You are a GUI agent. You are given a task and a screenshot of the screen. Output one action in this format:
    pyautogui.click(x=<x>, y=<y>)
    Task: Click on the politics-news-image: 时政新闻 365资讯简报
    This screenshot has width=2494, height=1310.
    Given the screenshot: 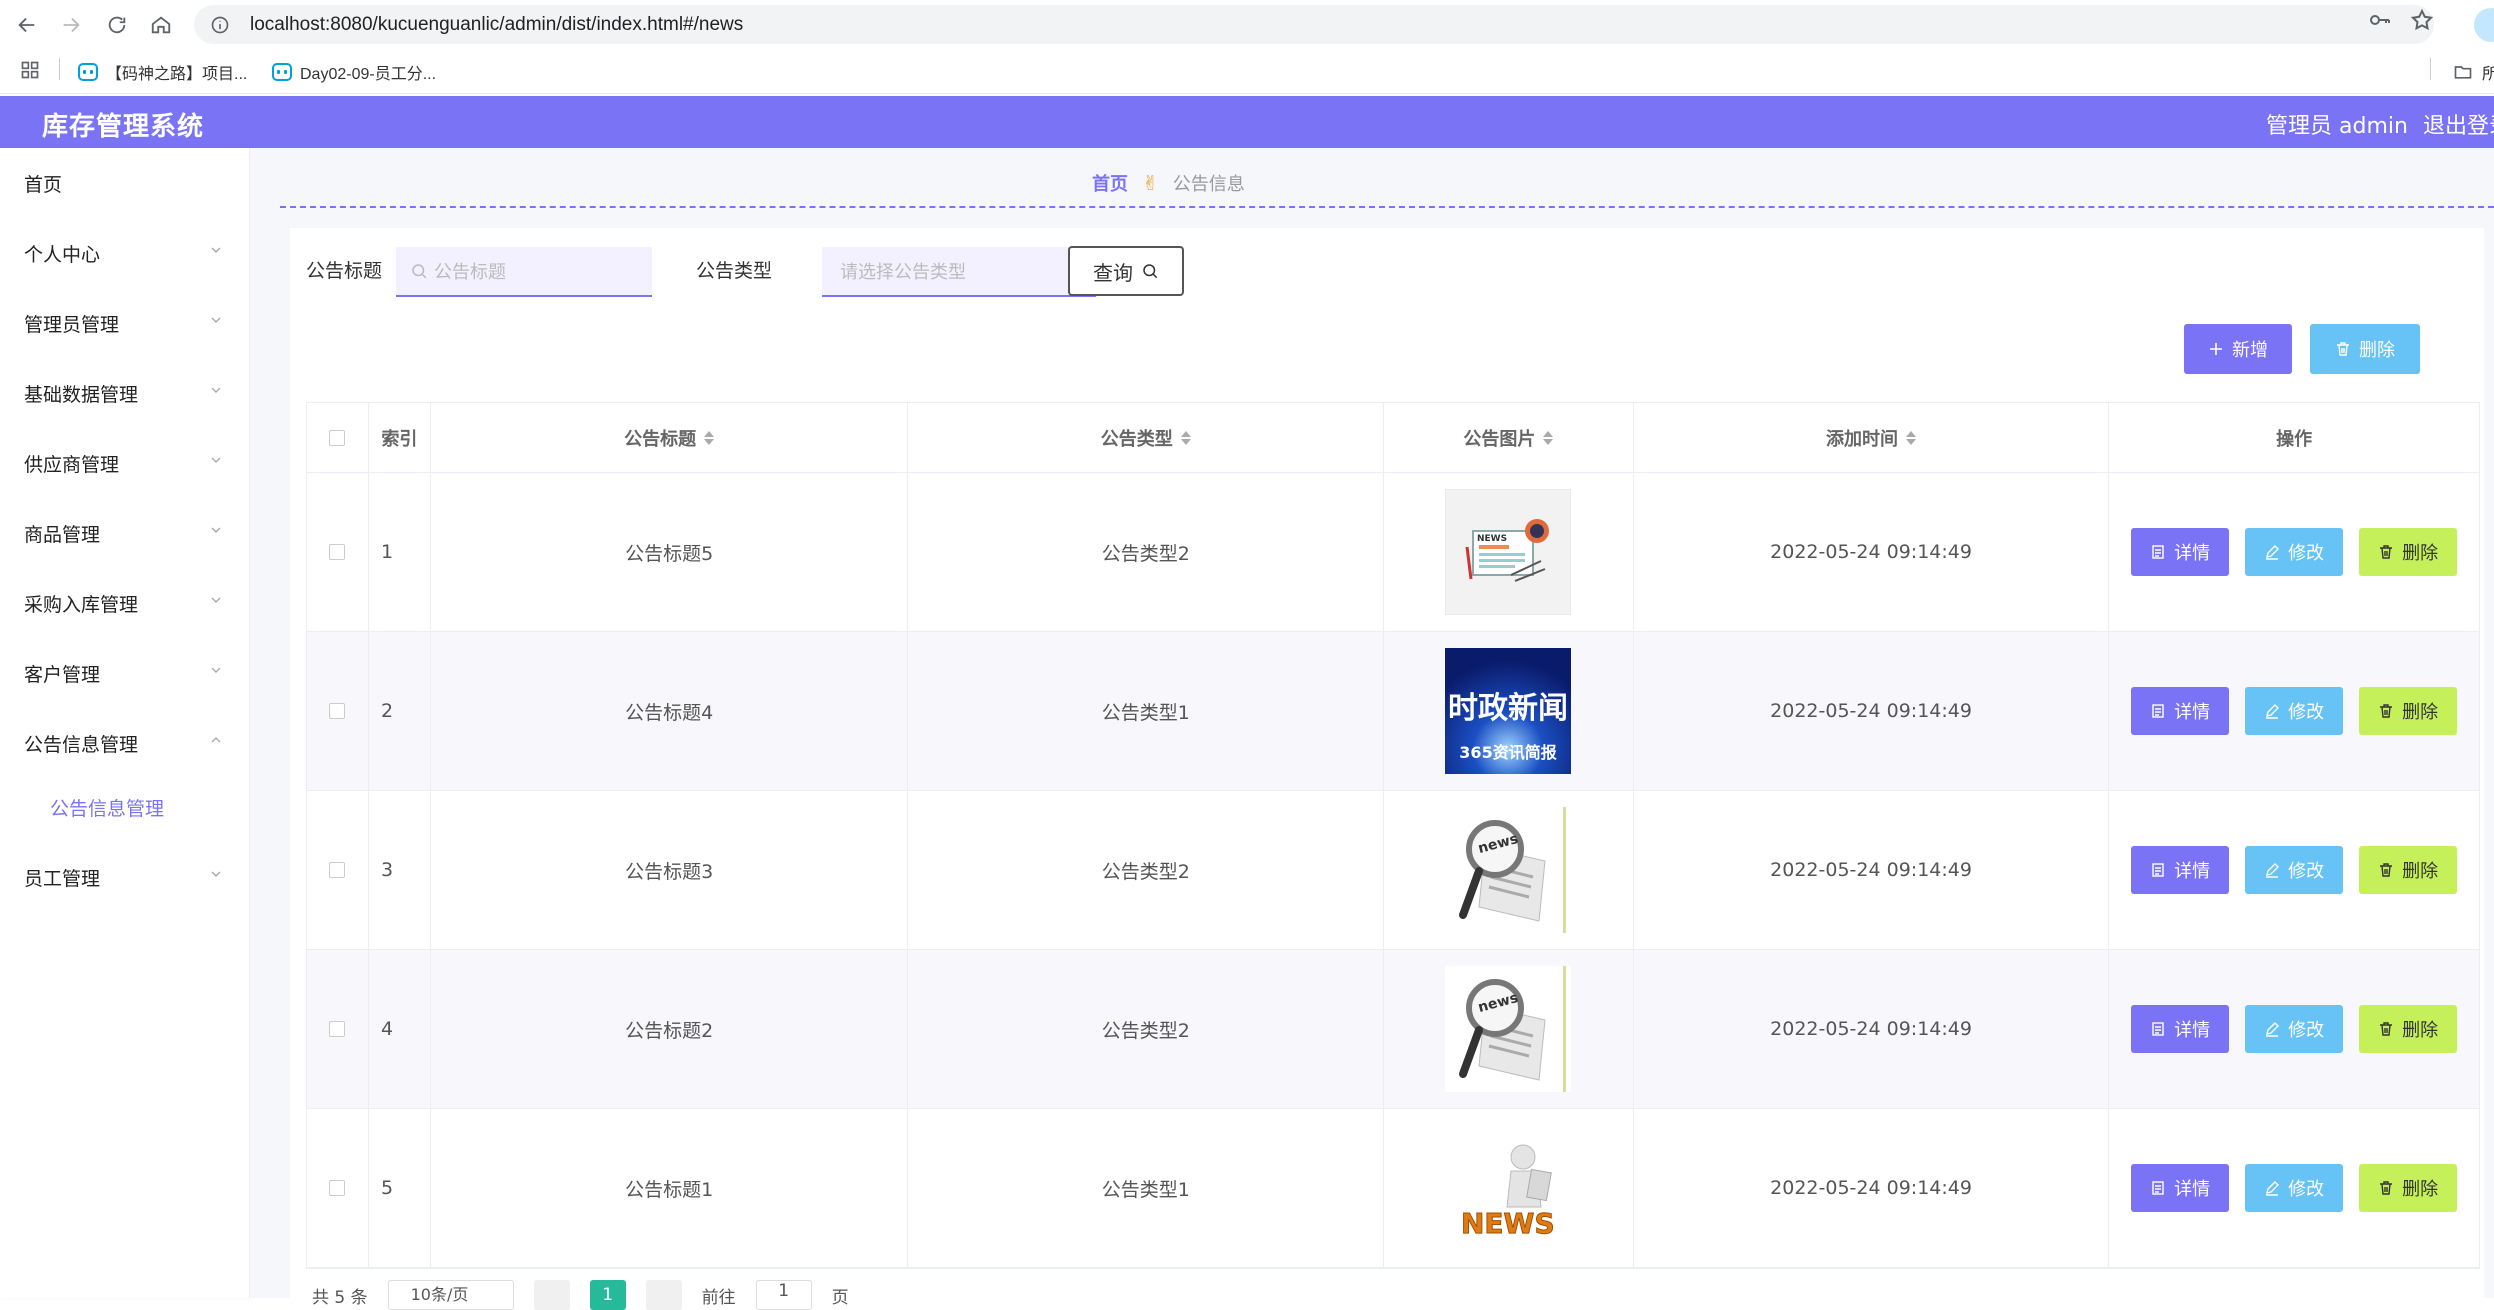 What is the action you would take?
    pyautogui.click(x=1508, y=711)
    